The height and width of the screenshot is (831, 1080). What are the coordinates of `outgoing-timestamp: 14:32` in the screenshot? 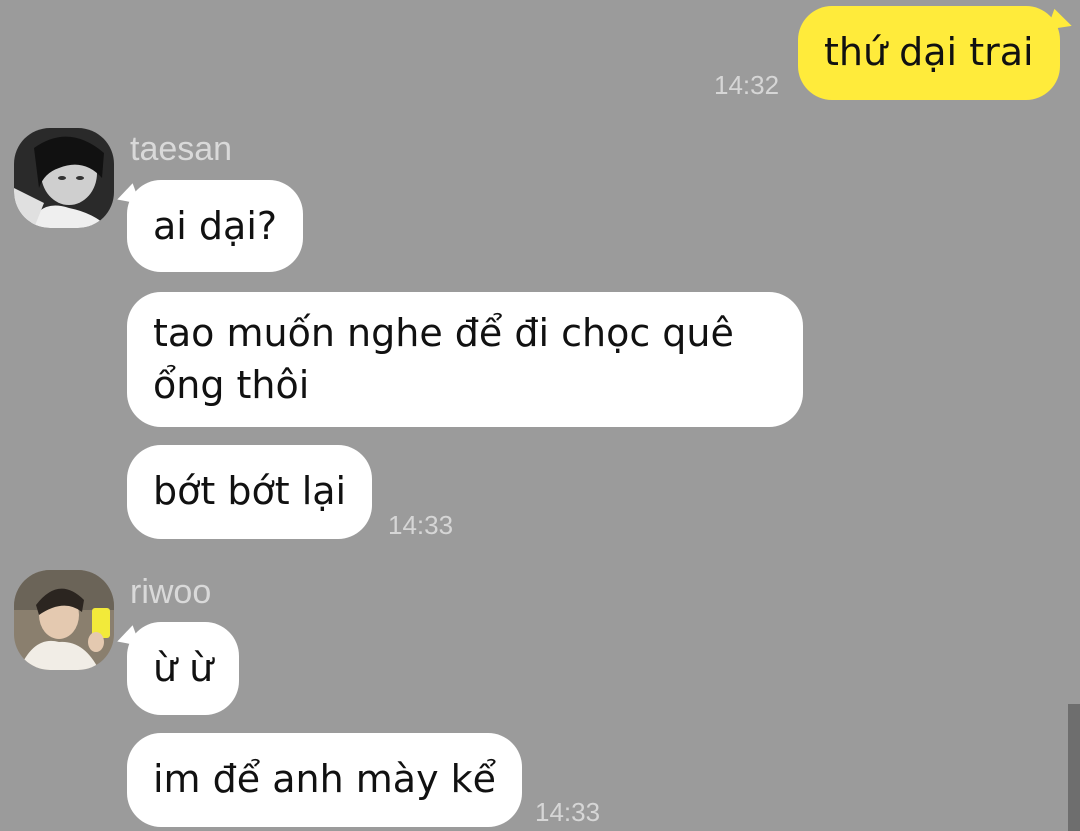 It's located at (747, 85).